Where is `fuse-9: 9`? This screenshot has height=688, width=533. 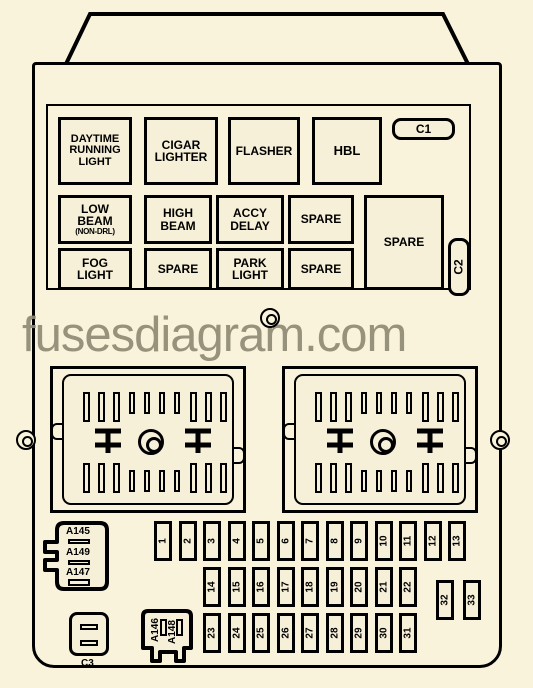
fuse-9: 9 is located at coordinates (359, 541).